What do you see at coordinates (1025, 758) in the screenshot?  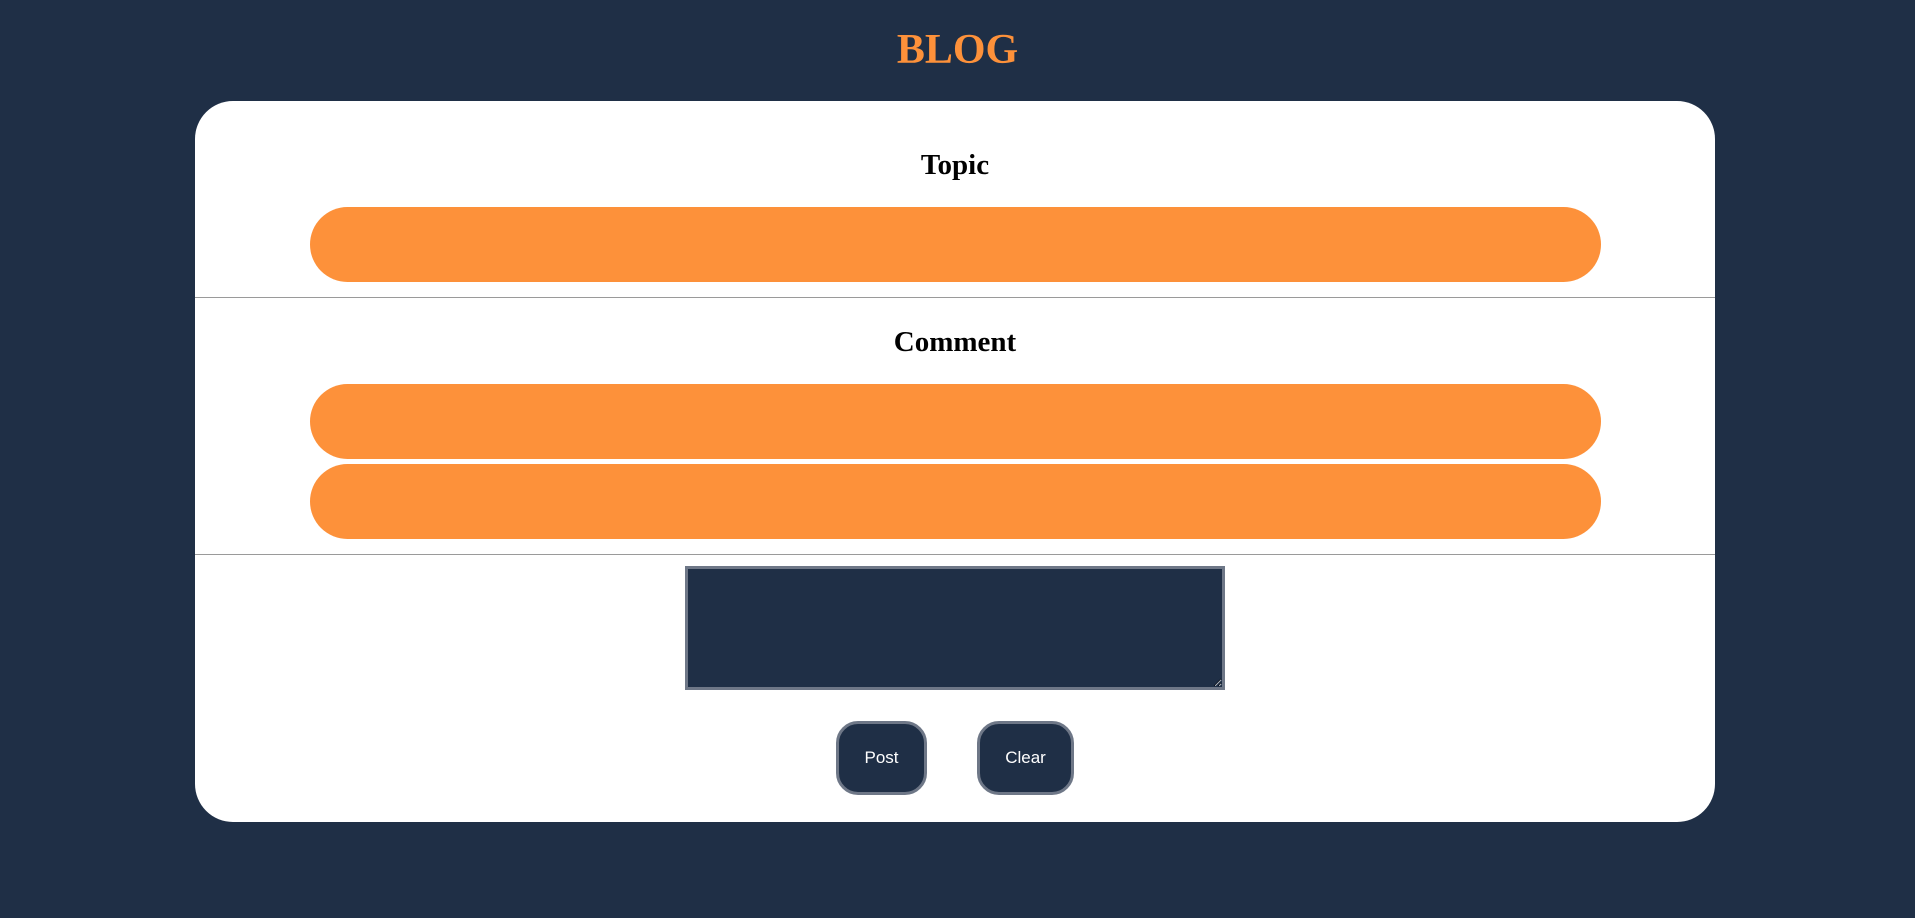 I see `clear-button: Clear` at bounding box center [1025, 758].